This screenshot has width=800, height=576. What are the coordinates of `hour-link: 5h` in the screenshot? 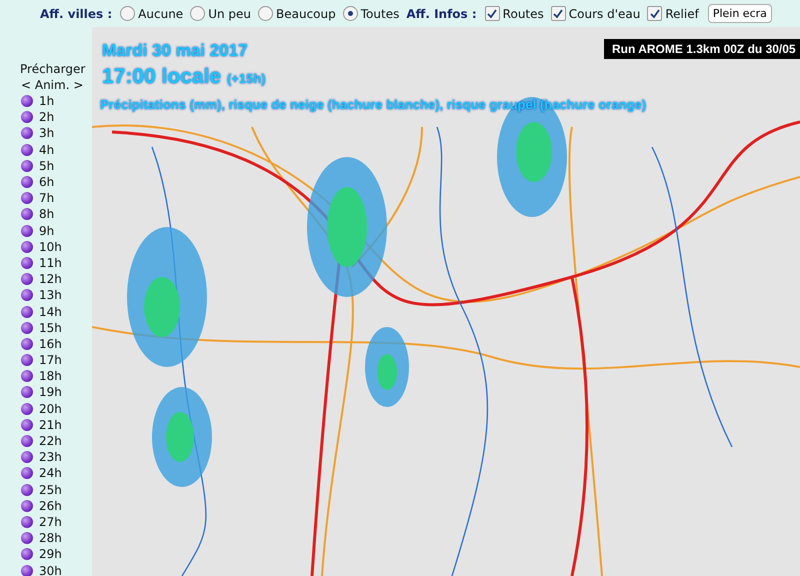 It's located at (46, 165).